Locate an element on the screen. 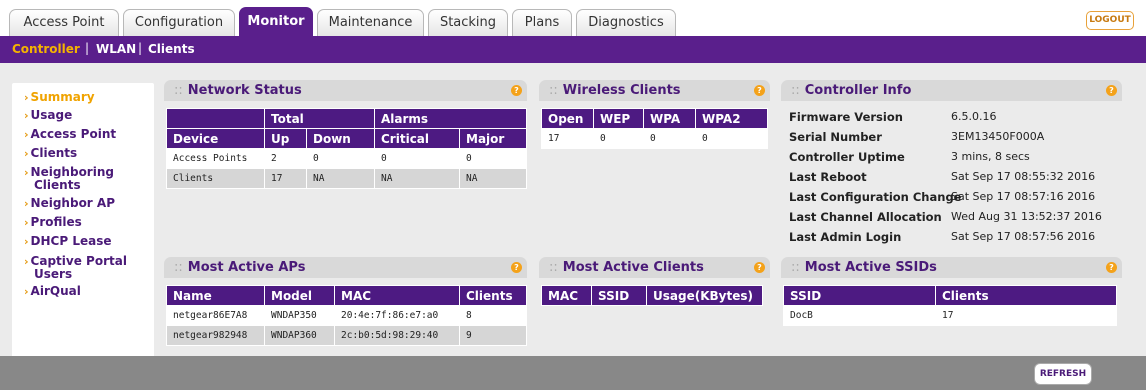 This screenshot has height=390, width=1146. refresh-button: REFRESH is located at coordinates (1063, 374).